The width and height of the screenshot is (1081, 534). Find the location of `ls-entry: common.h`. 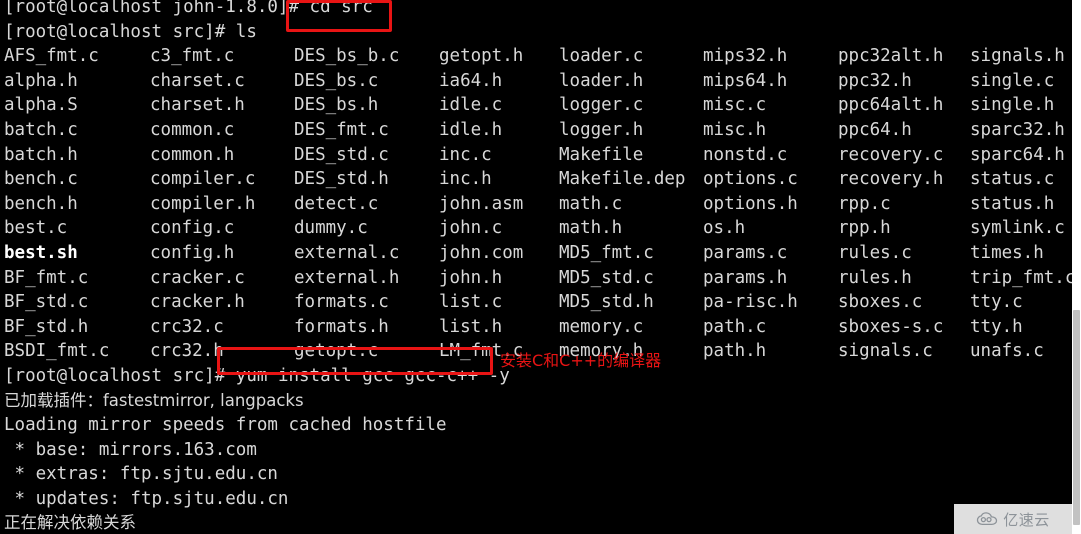

ls-entry: common.h is located at coordinates (192, 154).